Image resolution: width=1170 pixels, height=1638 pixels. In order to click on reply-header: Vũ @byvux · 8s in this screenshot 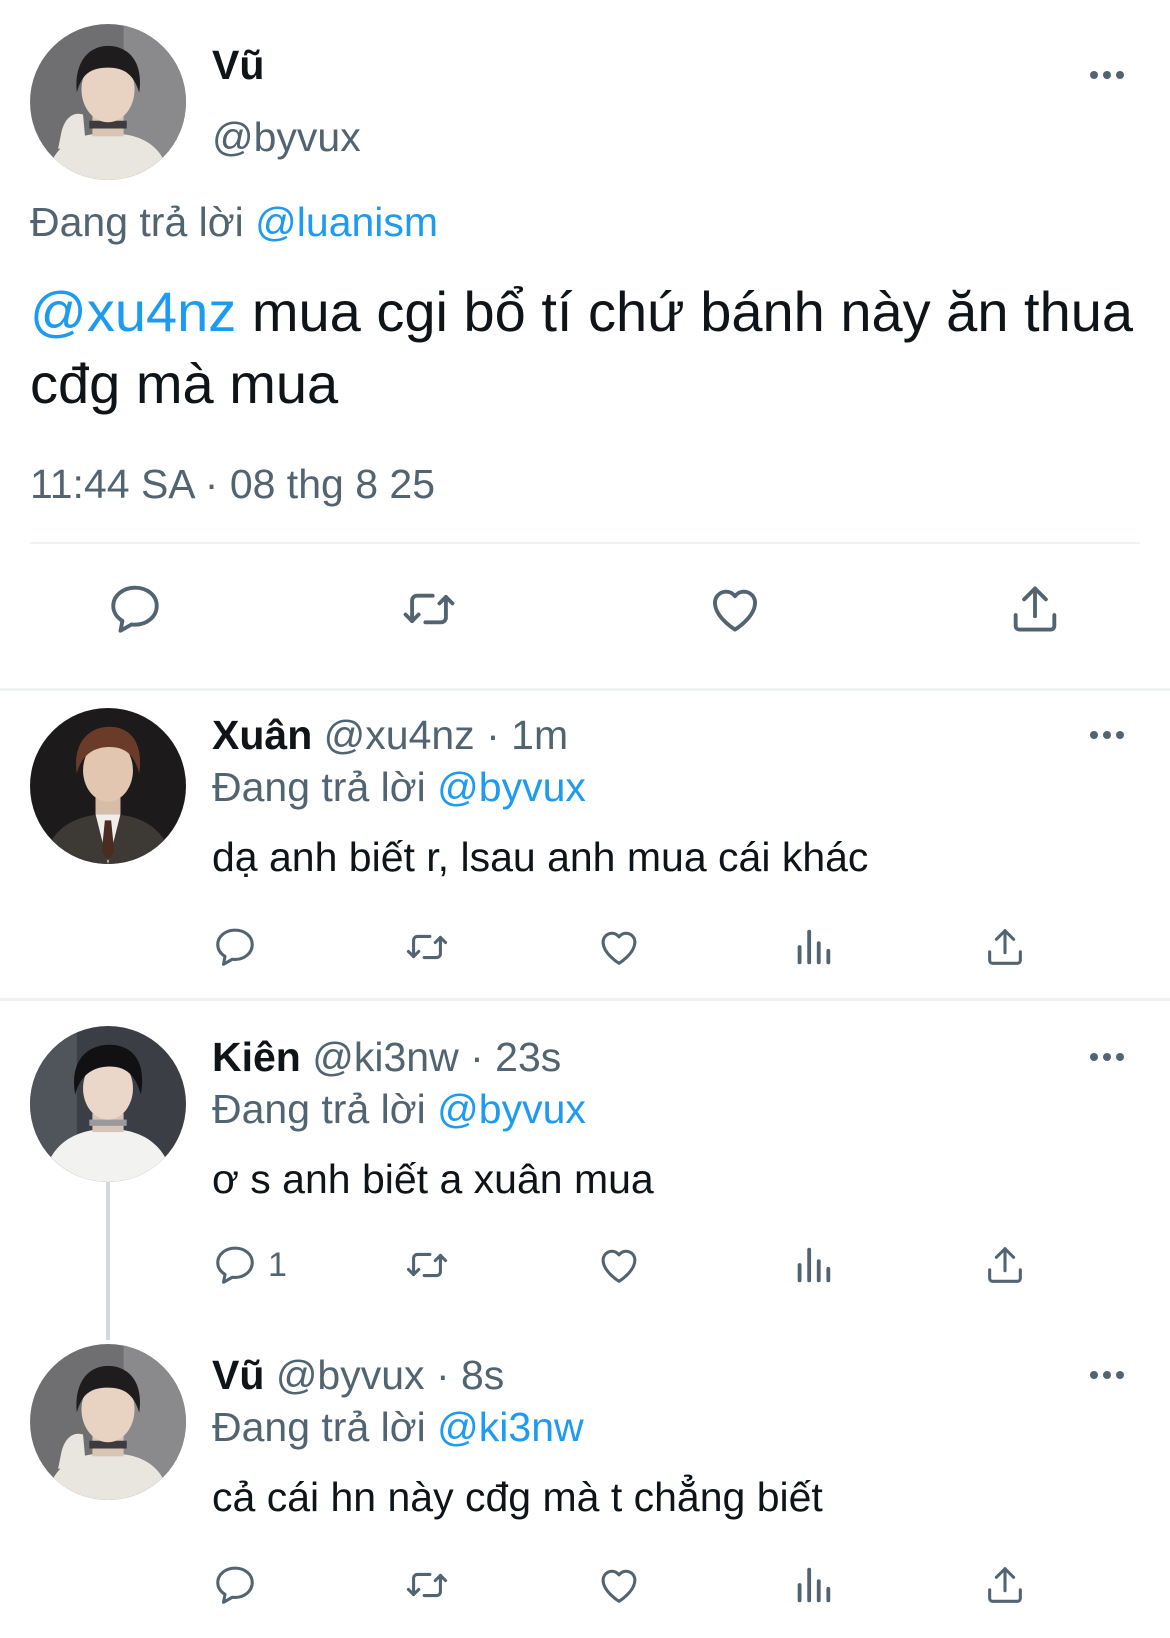, I will do `click(358, 1375)`.